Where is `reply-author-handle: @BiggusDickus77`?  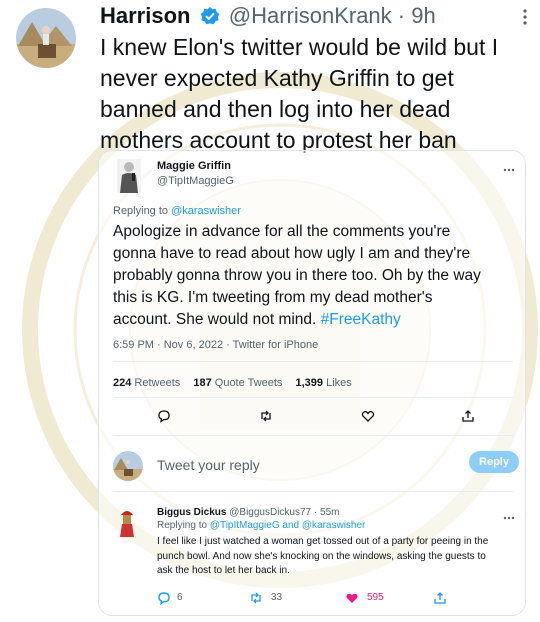 reply-author-handle: @BiggusDickus77 is located at coordinates (270, 512).